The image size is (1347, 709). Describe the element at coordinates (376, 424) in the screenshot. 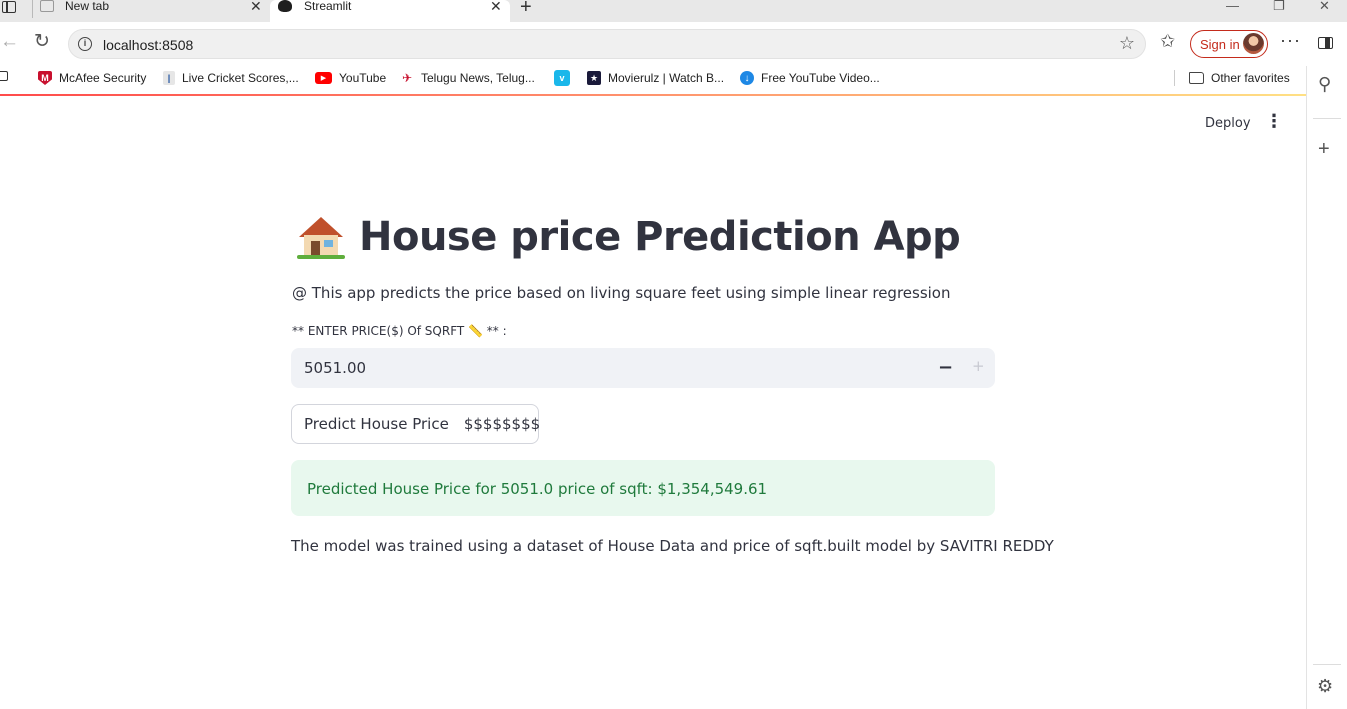

I see `predict-button-label: Predict House Price` at that location.